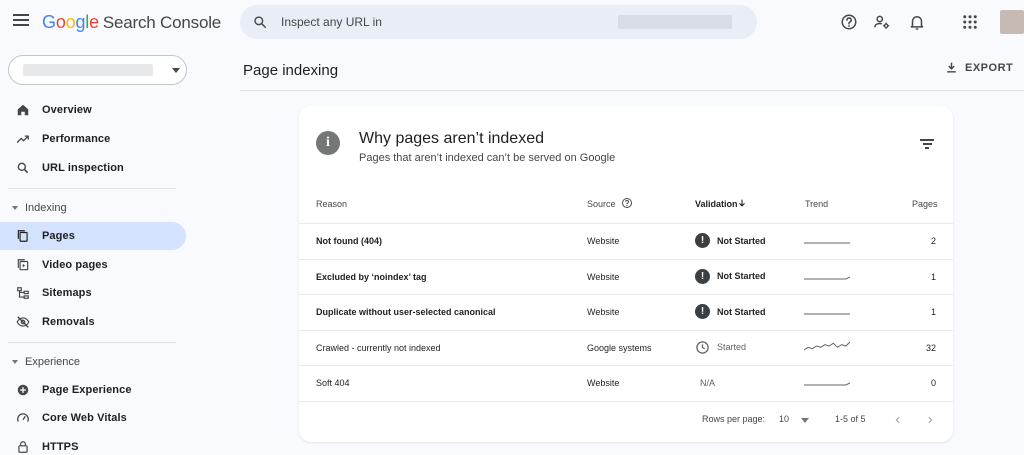 The width and height of the screenshot is (1024, 455). Describe the element at coordinates (76, 139) in the screenshot. I see `sidebar-item-label: Performance` at that location.